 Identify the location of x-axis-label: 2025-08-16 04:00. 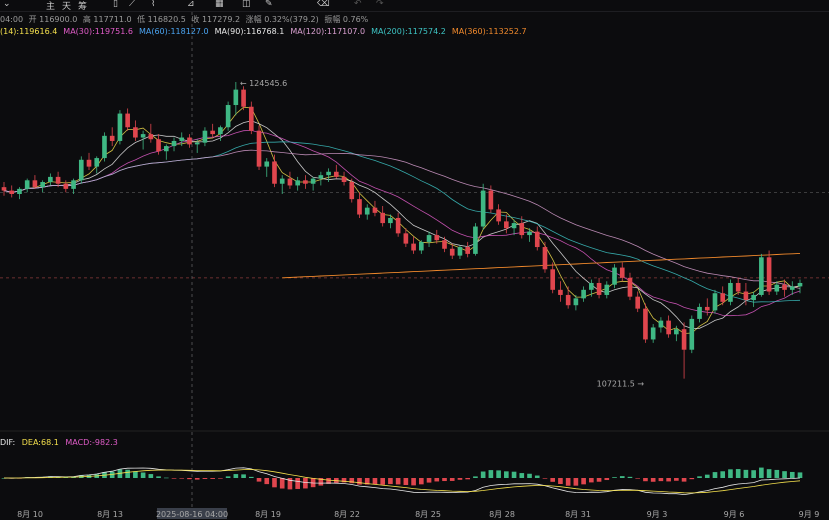
(192, 514).